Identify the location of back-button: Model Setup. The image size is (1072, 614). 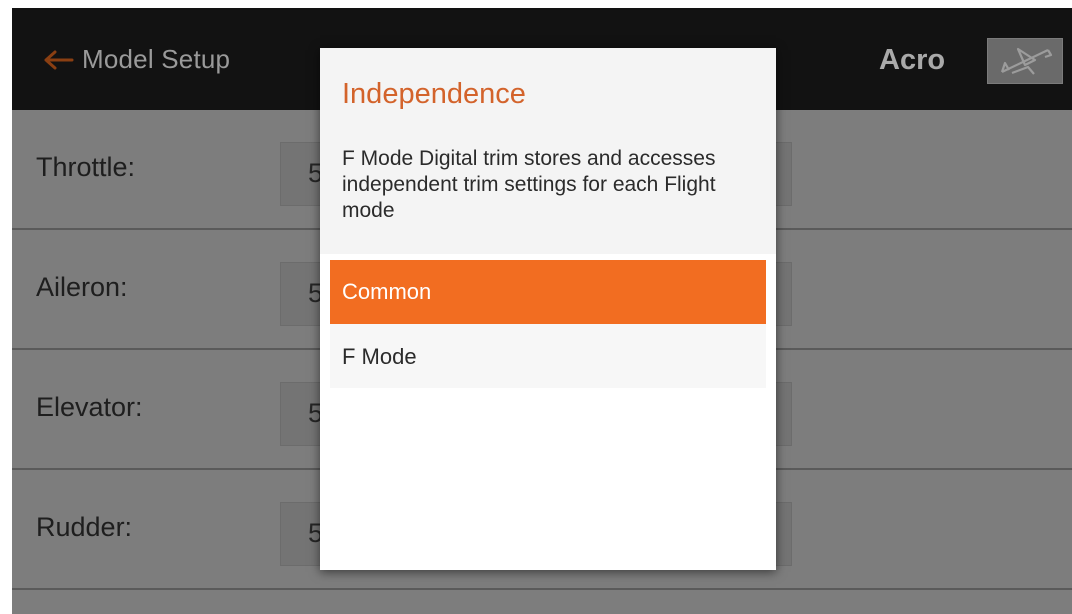
(137, 59).